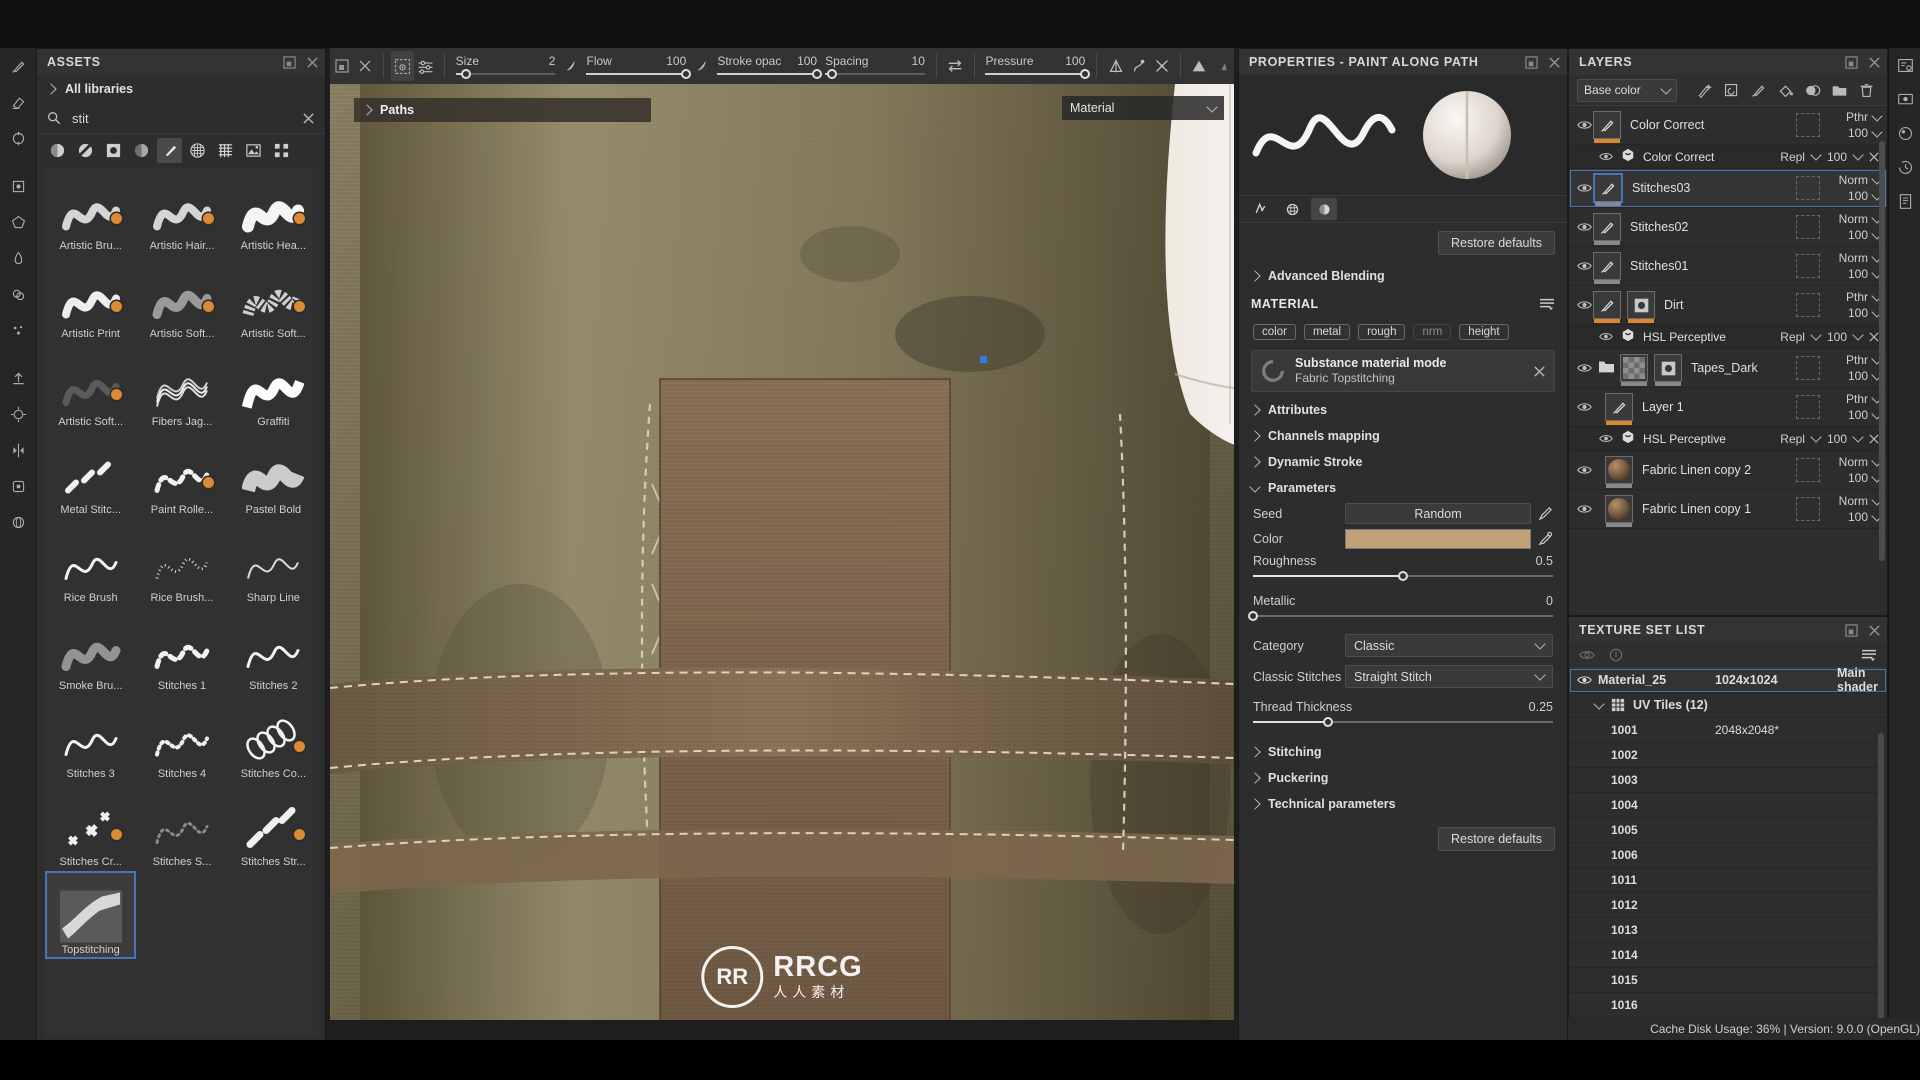 This screenshot has width=1920, height=1080. I want to click on color-row: Color, so click(1403, 538).